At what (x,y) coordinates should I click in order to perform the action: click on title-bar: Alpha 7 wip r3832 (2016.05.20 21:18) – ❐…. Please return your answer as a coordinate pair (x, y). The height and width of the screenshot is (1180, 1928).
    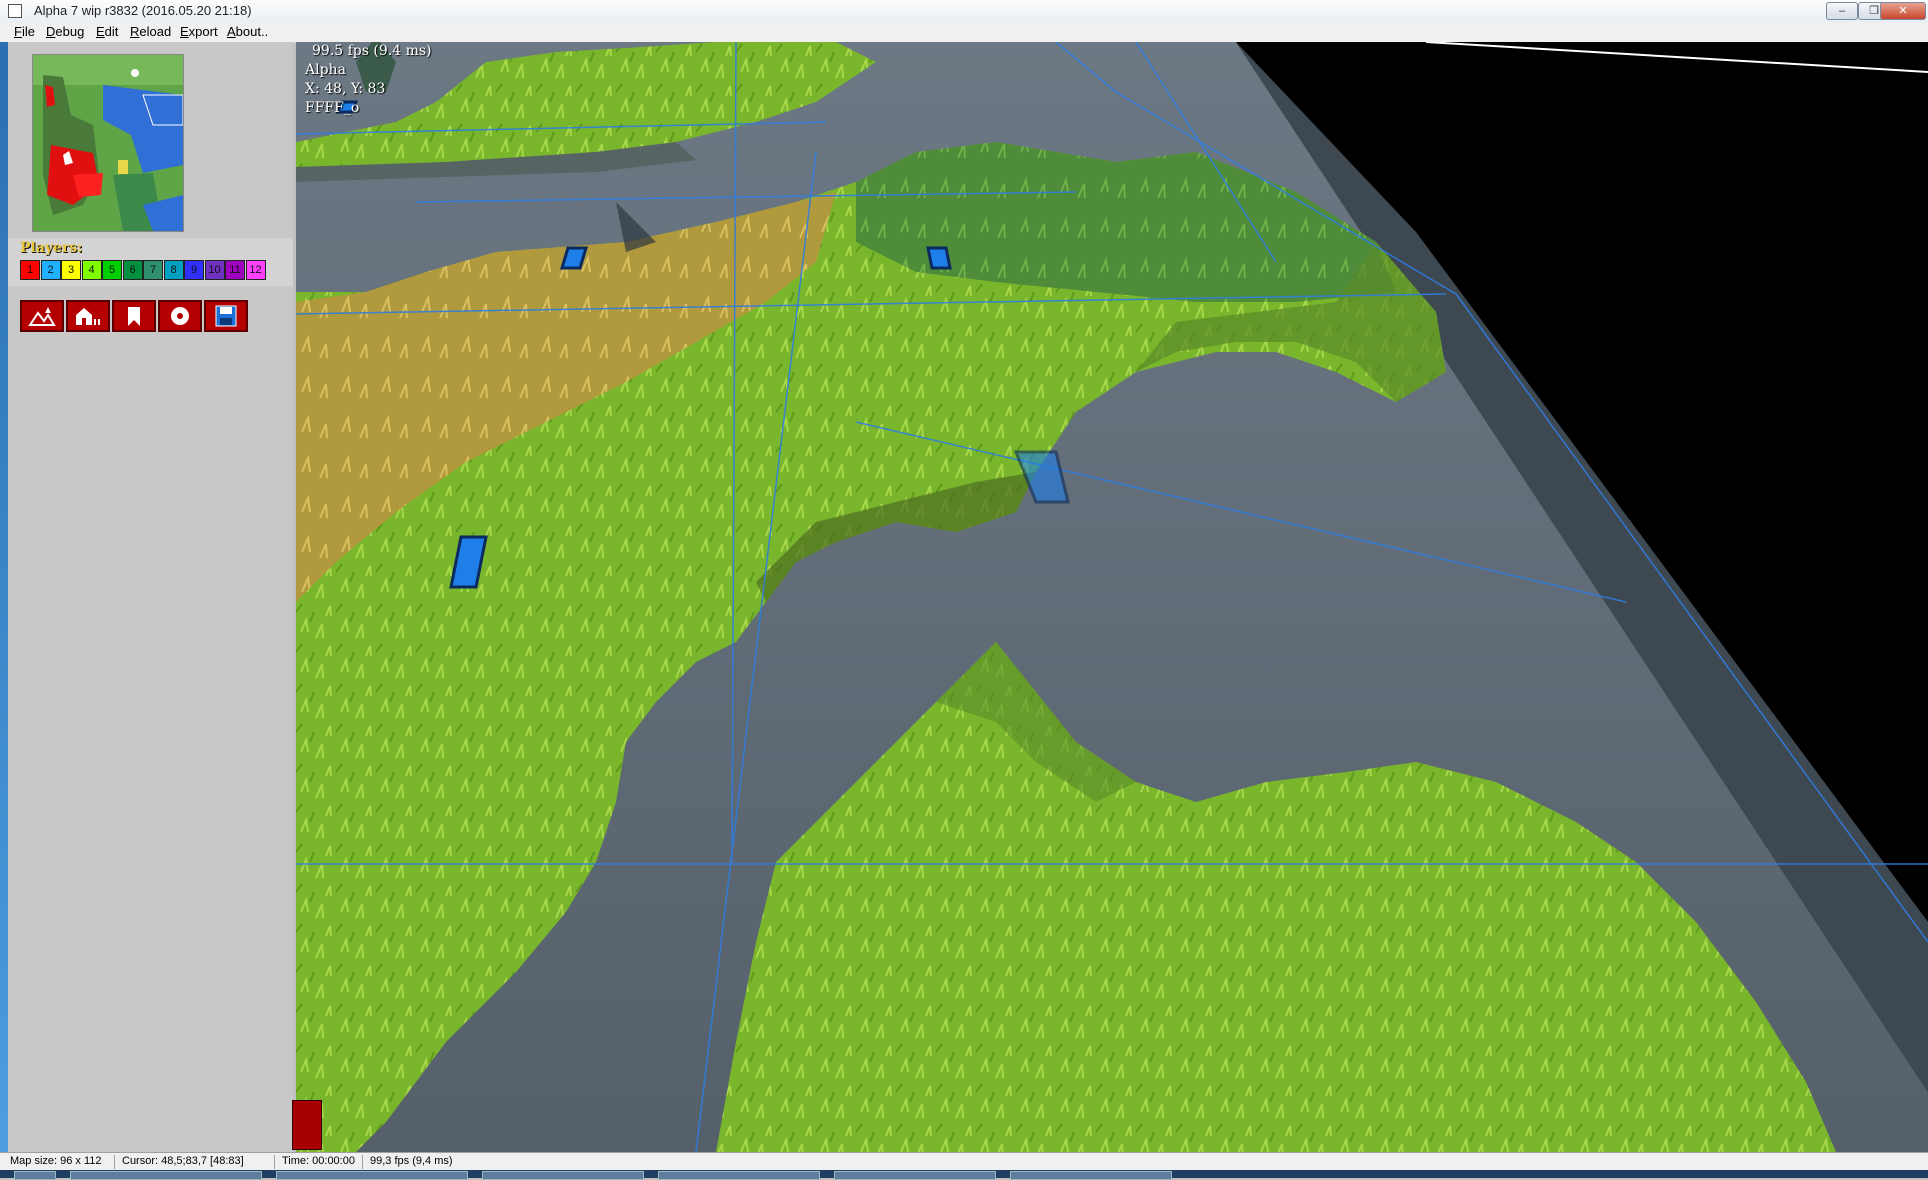
    Looking at the image, I should click on (964, 11).